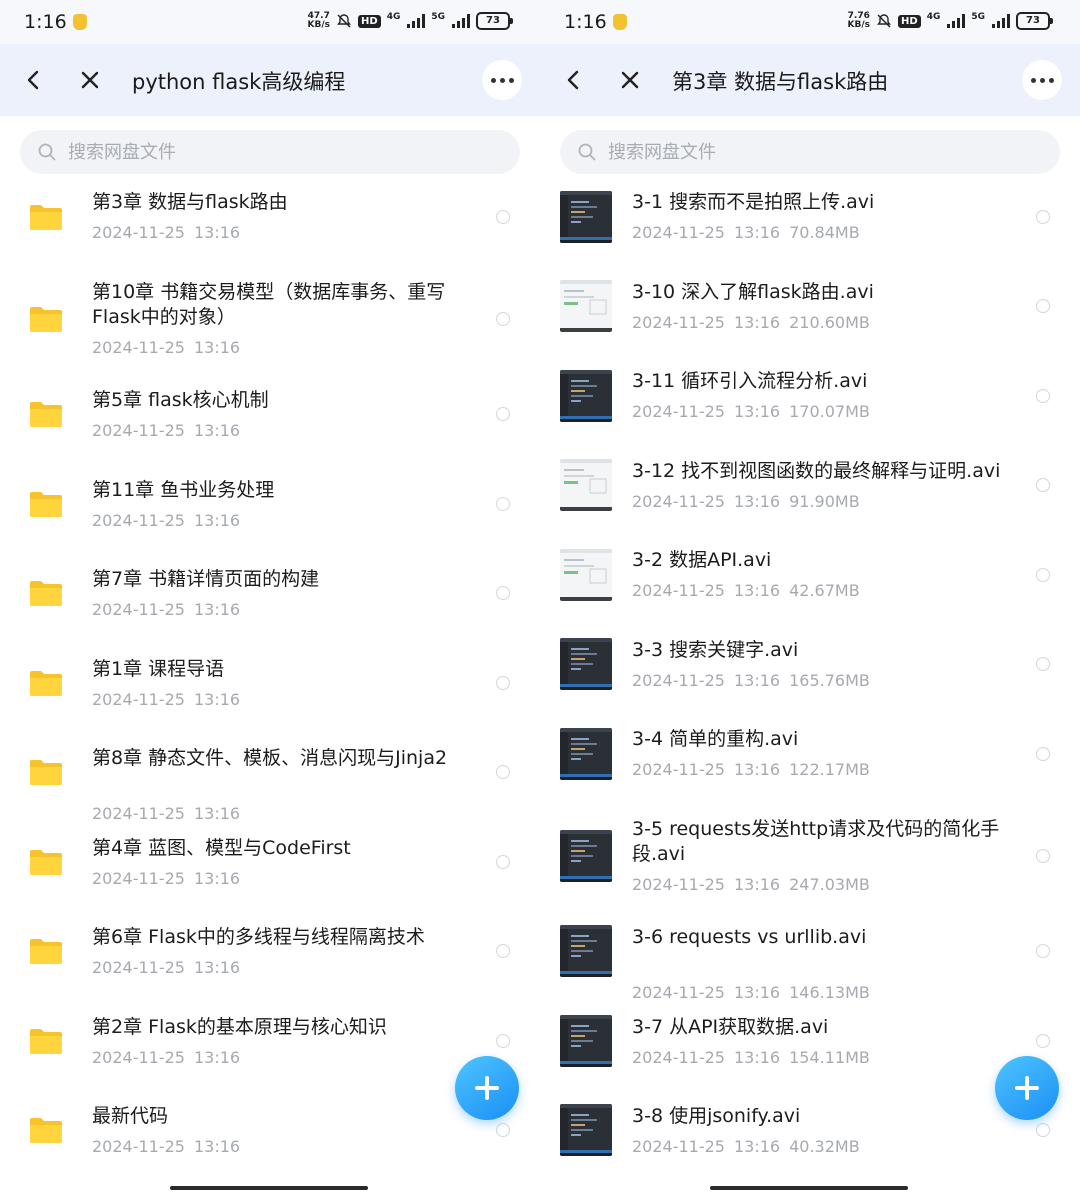  Describe the element at coordinates (47, 152) in the screenshot. I see `search-icon` at that location.